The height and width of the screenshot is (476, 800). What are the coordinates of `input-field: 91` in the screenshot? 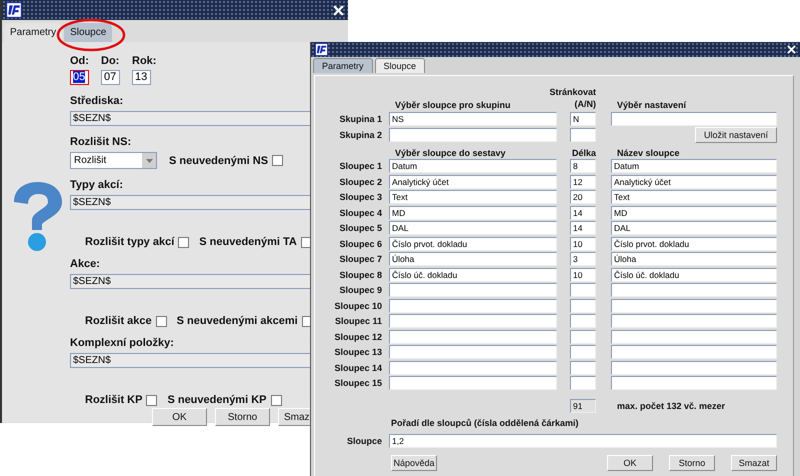 It's located at (583, 405).